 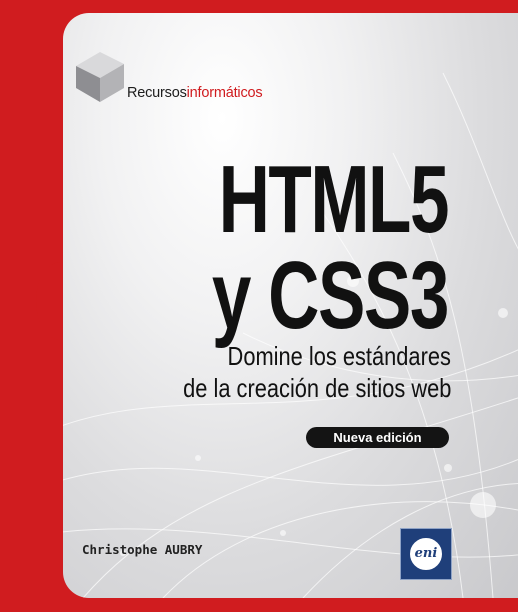 I want to click on subtitle-line2: de la creación de sitios web, so click(x=316, y=388).